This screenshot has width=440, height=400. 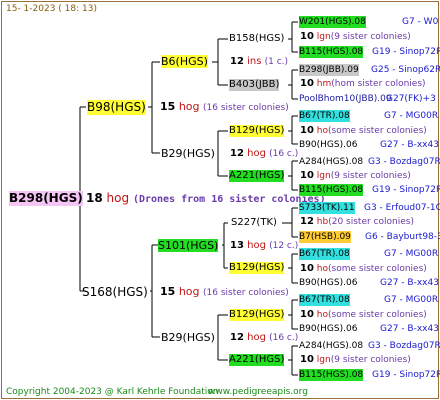 What do you see at coordinates (377, 315) in the screenshot?
I see `l4-7-mid-note: (some sister colonies)` at bounding box center [377, 315].